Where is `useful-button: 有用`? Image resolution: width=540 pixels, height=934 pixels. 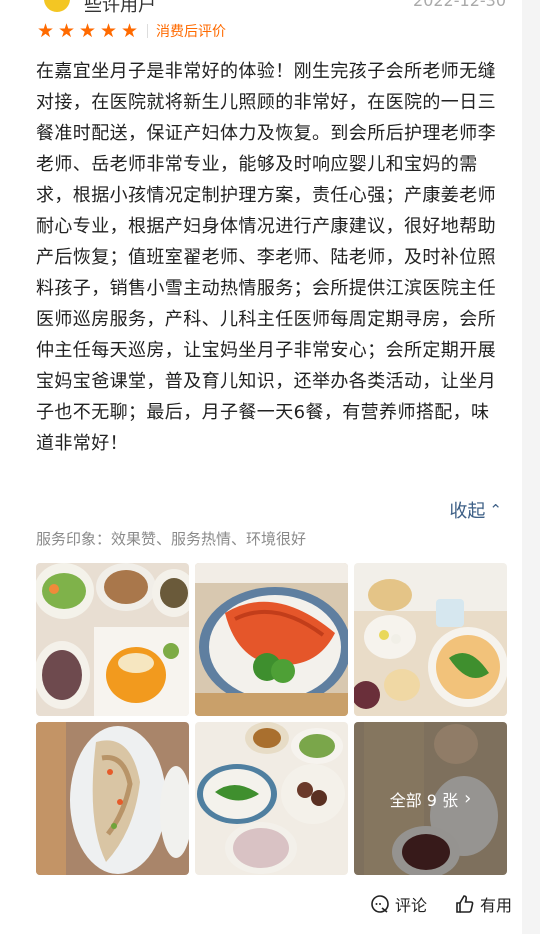
useful-button: 有用 is located at coordinates (483, 904).